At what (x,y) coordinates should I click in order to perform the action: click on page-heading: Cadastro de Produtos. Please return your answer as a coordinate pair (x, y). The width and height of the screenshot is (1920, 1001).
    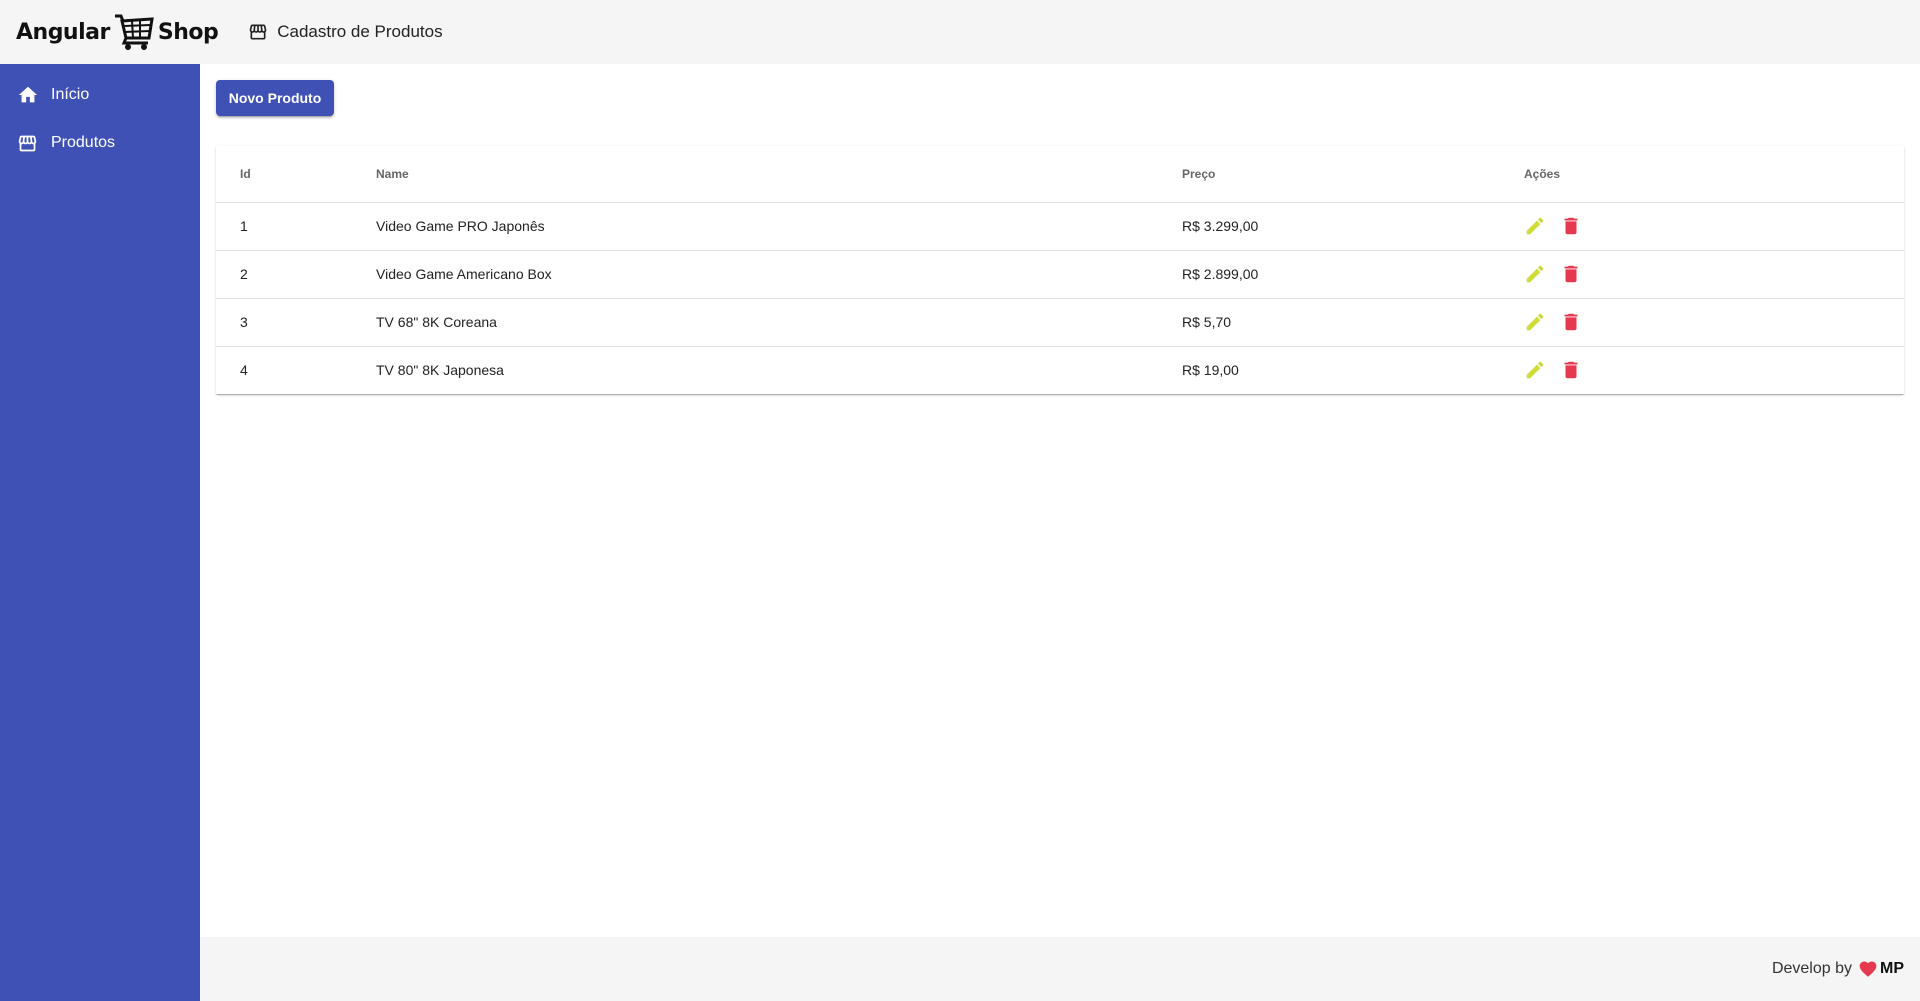
    Looking at the image, I should click on (345, 32).